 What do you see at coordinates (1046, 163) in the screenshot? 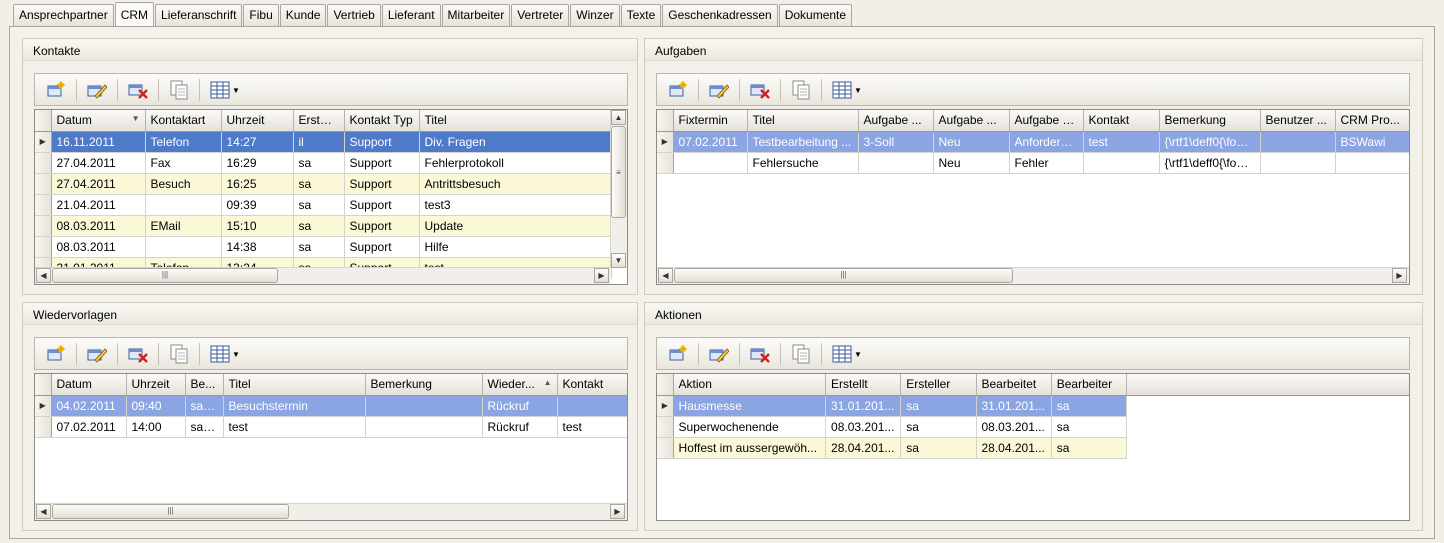
I see `table-cell: Fehler` at bounding box center [1046, 163].